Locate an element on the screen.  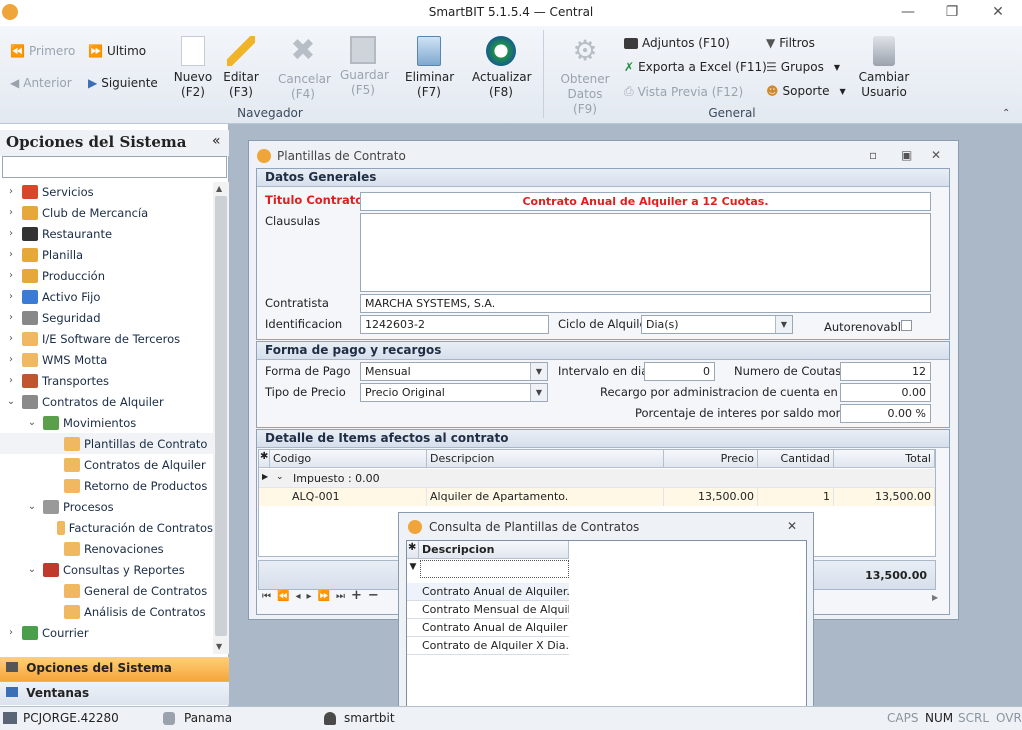
sidebar-item: ⌄ Procesos is located at coordinates (106, 506).